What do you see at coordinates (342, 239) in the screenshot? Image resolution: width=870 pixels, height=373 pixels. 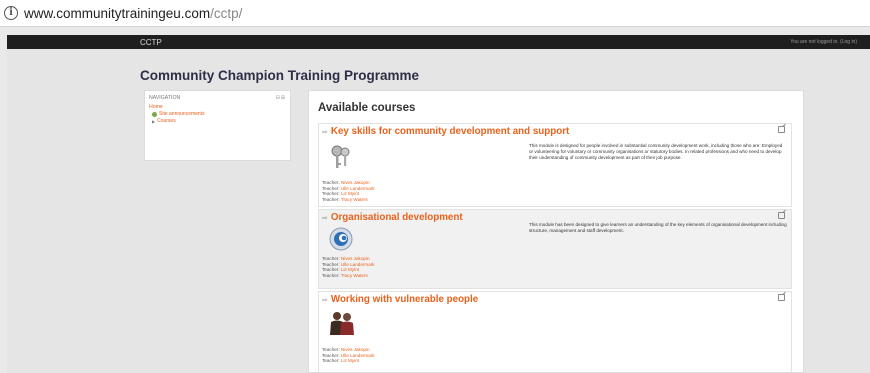 I see `gear-swirl-icon` at bounding box center [342, 239].